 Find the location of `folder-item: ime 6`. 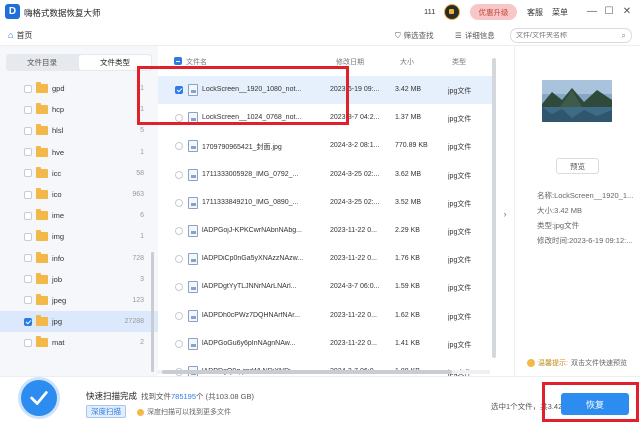

folder-item: ime 6 is located at coordinates (79, 215).